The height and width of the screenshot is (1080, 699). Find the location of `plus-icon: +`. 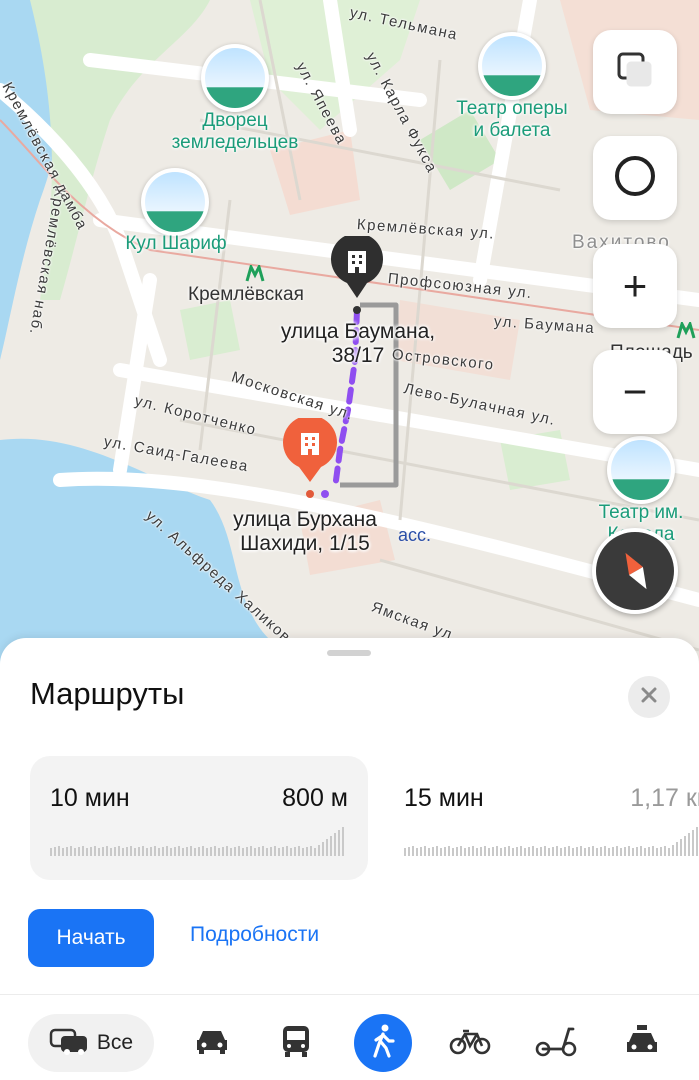

plus-icon: + is located at coordinates (635, 285).